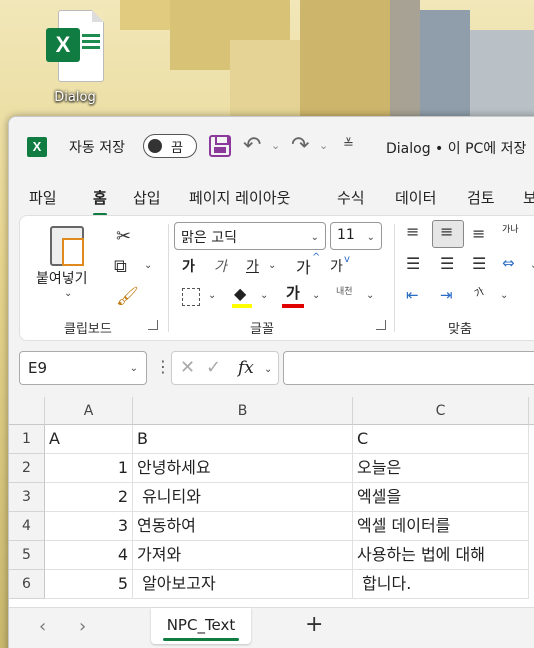 Image resolution: width=534 pixels, height=648 pixels. I want to click on fill-color-icon: ◆, so click(240, 293).